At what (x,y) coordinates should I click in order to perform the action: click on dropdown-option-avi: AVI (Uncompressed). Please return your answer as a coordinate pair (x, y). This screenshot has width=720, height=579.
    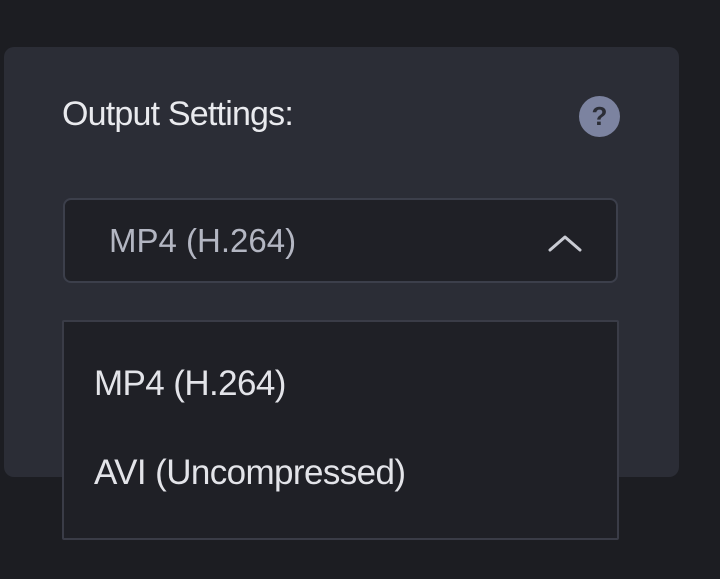
    Looking at the image, I should click on (250, 473).